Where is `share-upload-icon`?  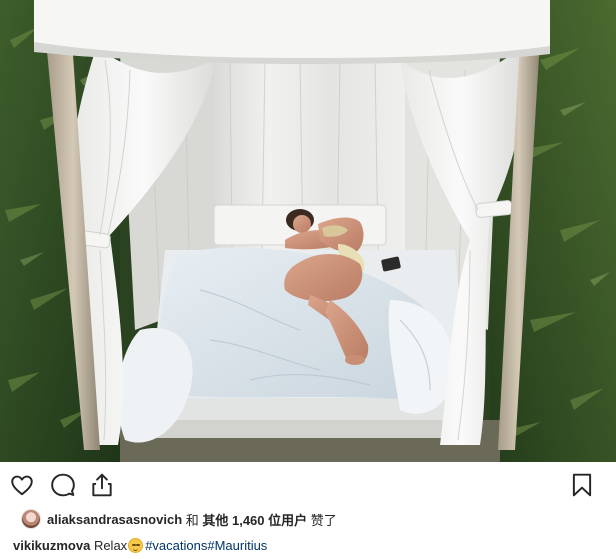 share-upload-icon is located at coordinates (102, 485).